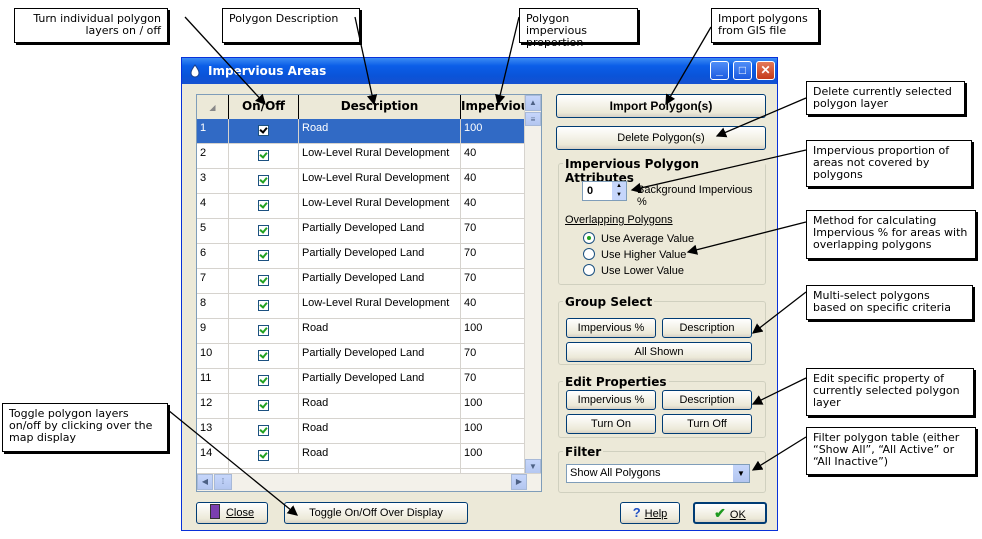  What do you see at coordinates (741, 473) in the screenshot?
I see `chevron-down-icon: ▼` at bounding box center [741, 473].